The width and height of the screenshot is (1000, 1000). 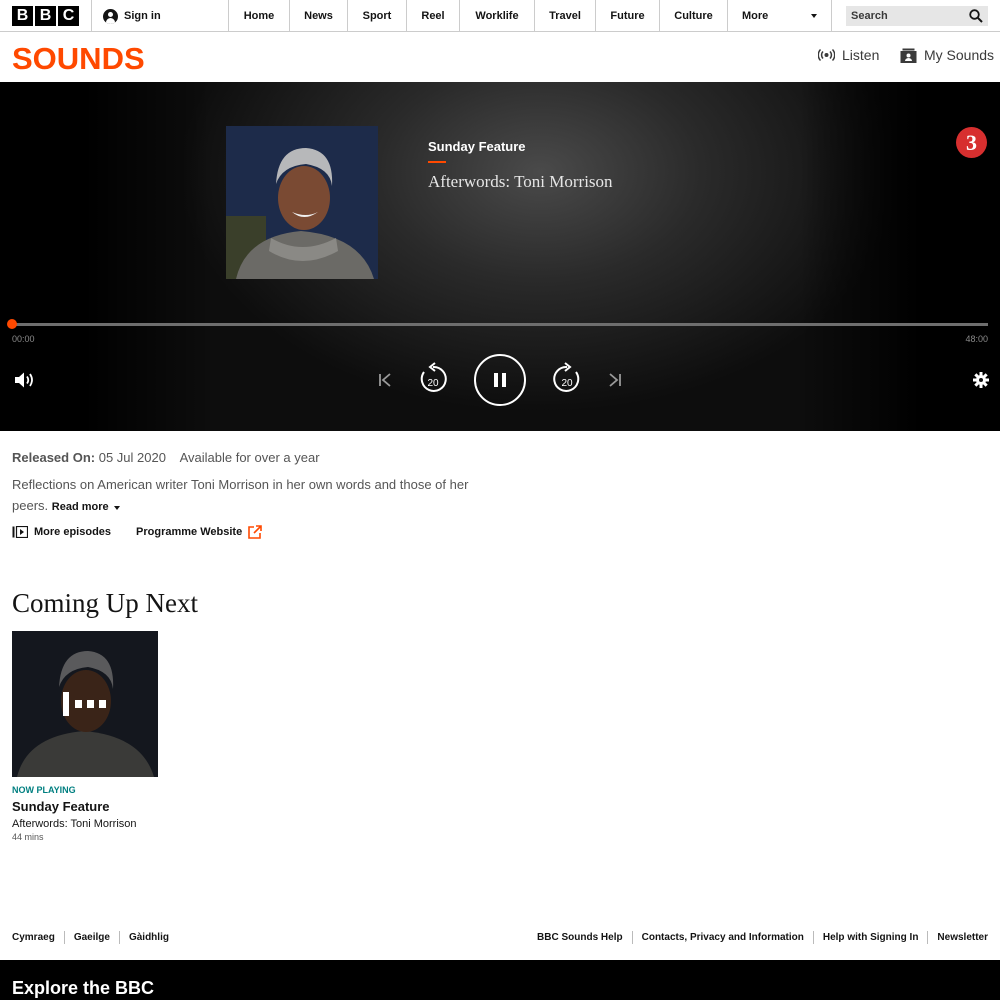 I want to click on next-button, so click(x=615, y=380).